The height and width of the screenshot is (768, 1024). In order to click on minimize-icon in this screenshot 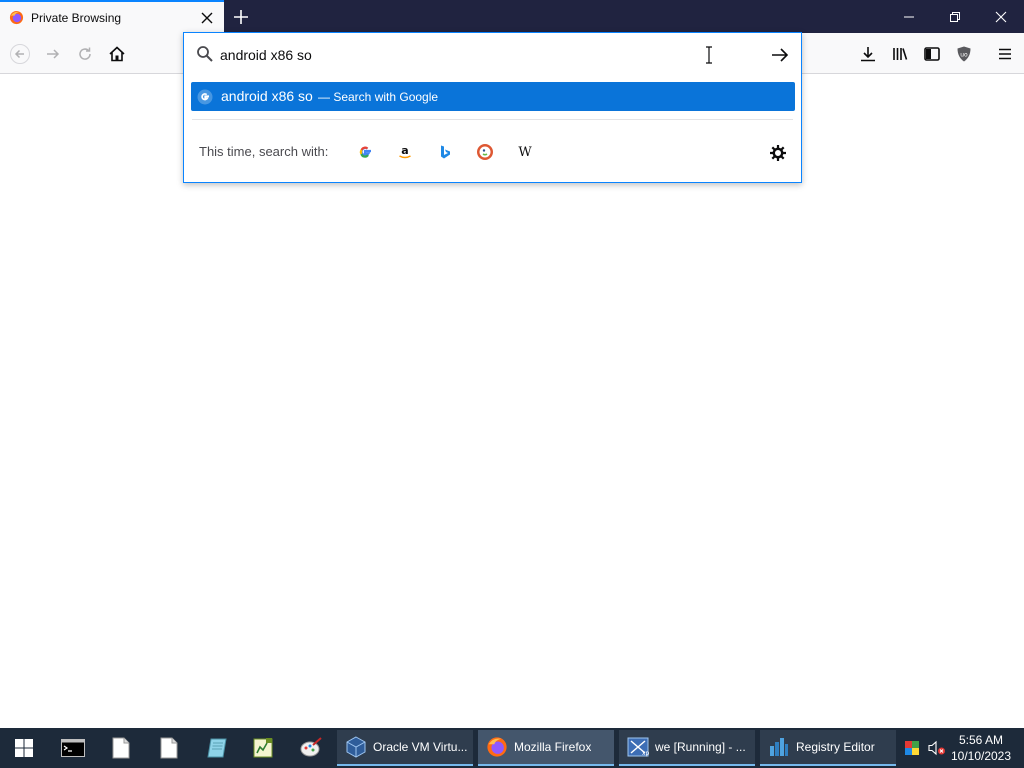, I will do `click(909, 16)`.